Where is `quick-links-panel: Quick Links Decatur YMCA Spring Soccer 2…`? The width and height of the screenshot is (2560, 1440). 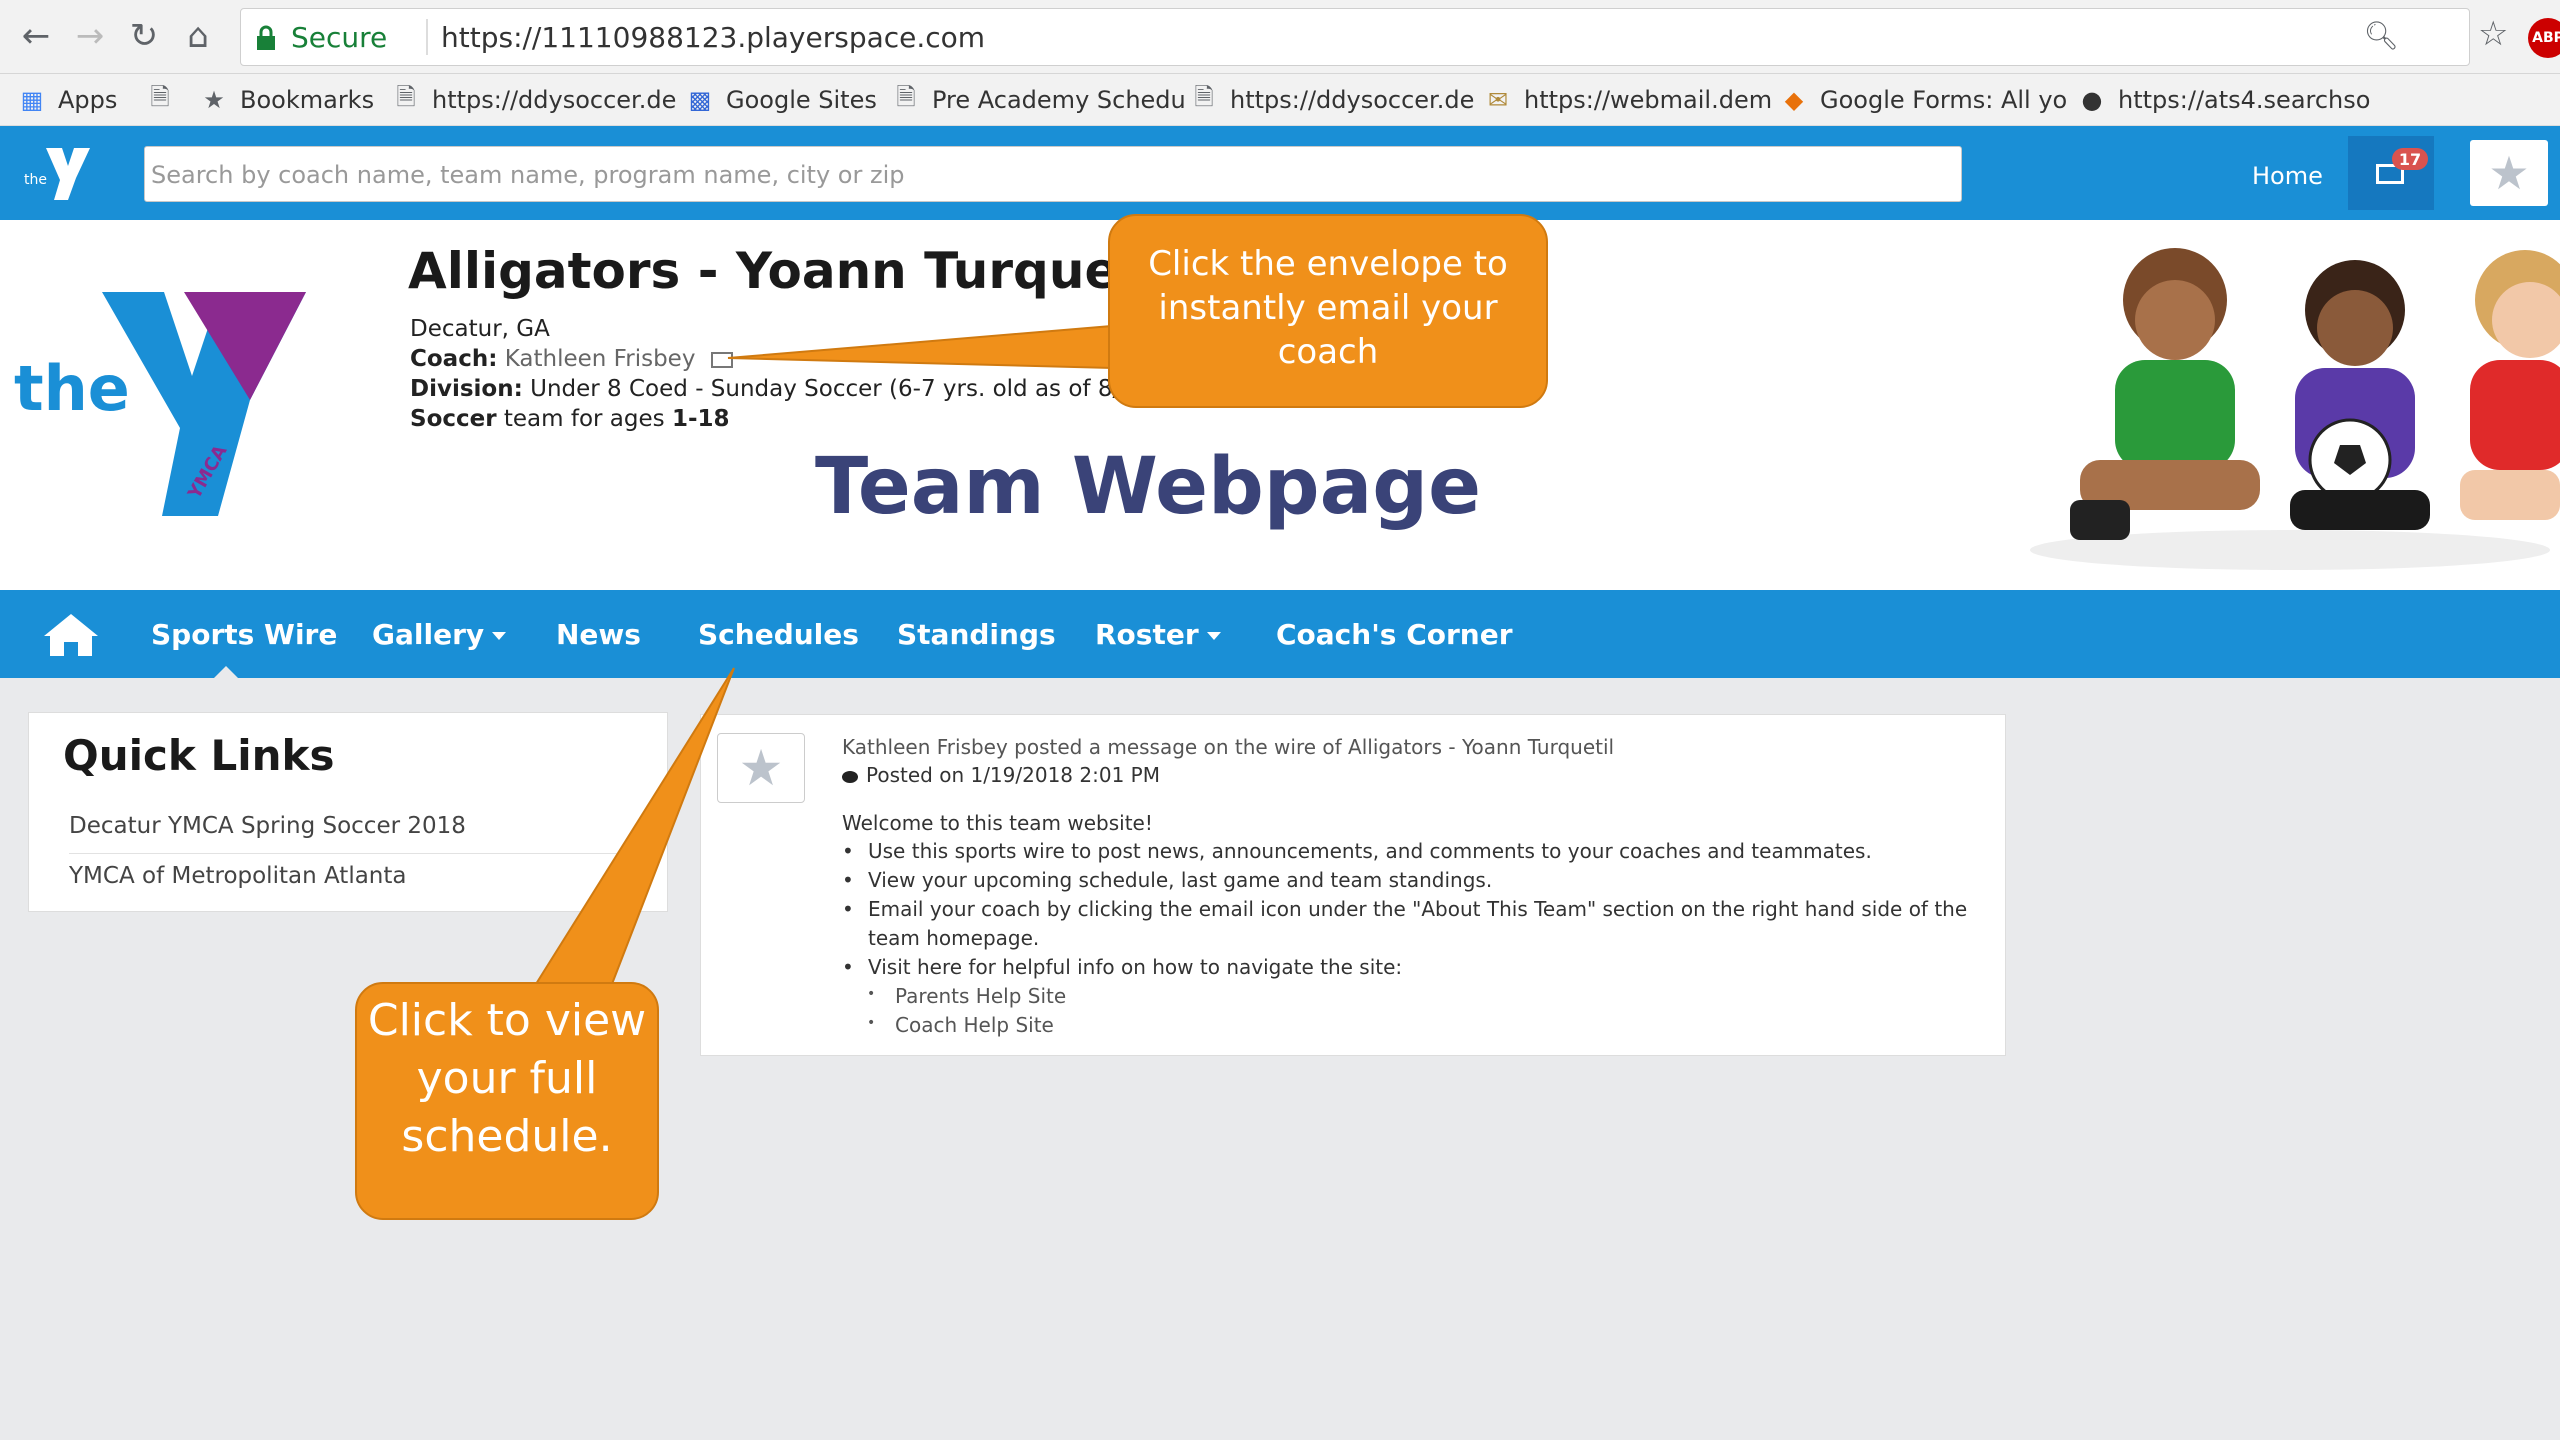
quick-links-panel: Quick Links Decatur YMCA Spring Soccer 2… is located at coordinates (348, 812).